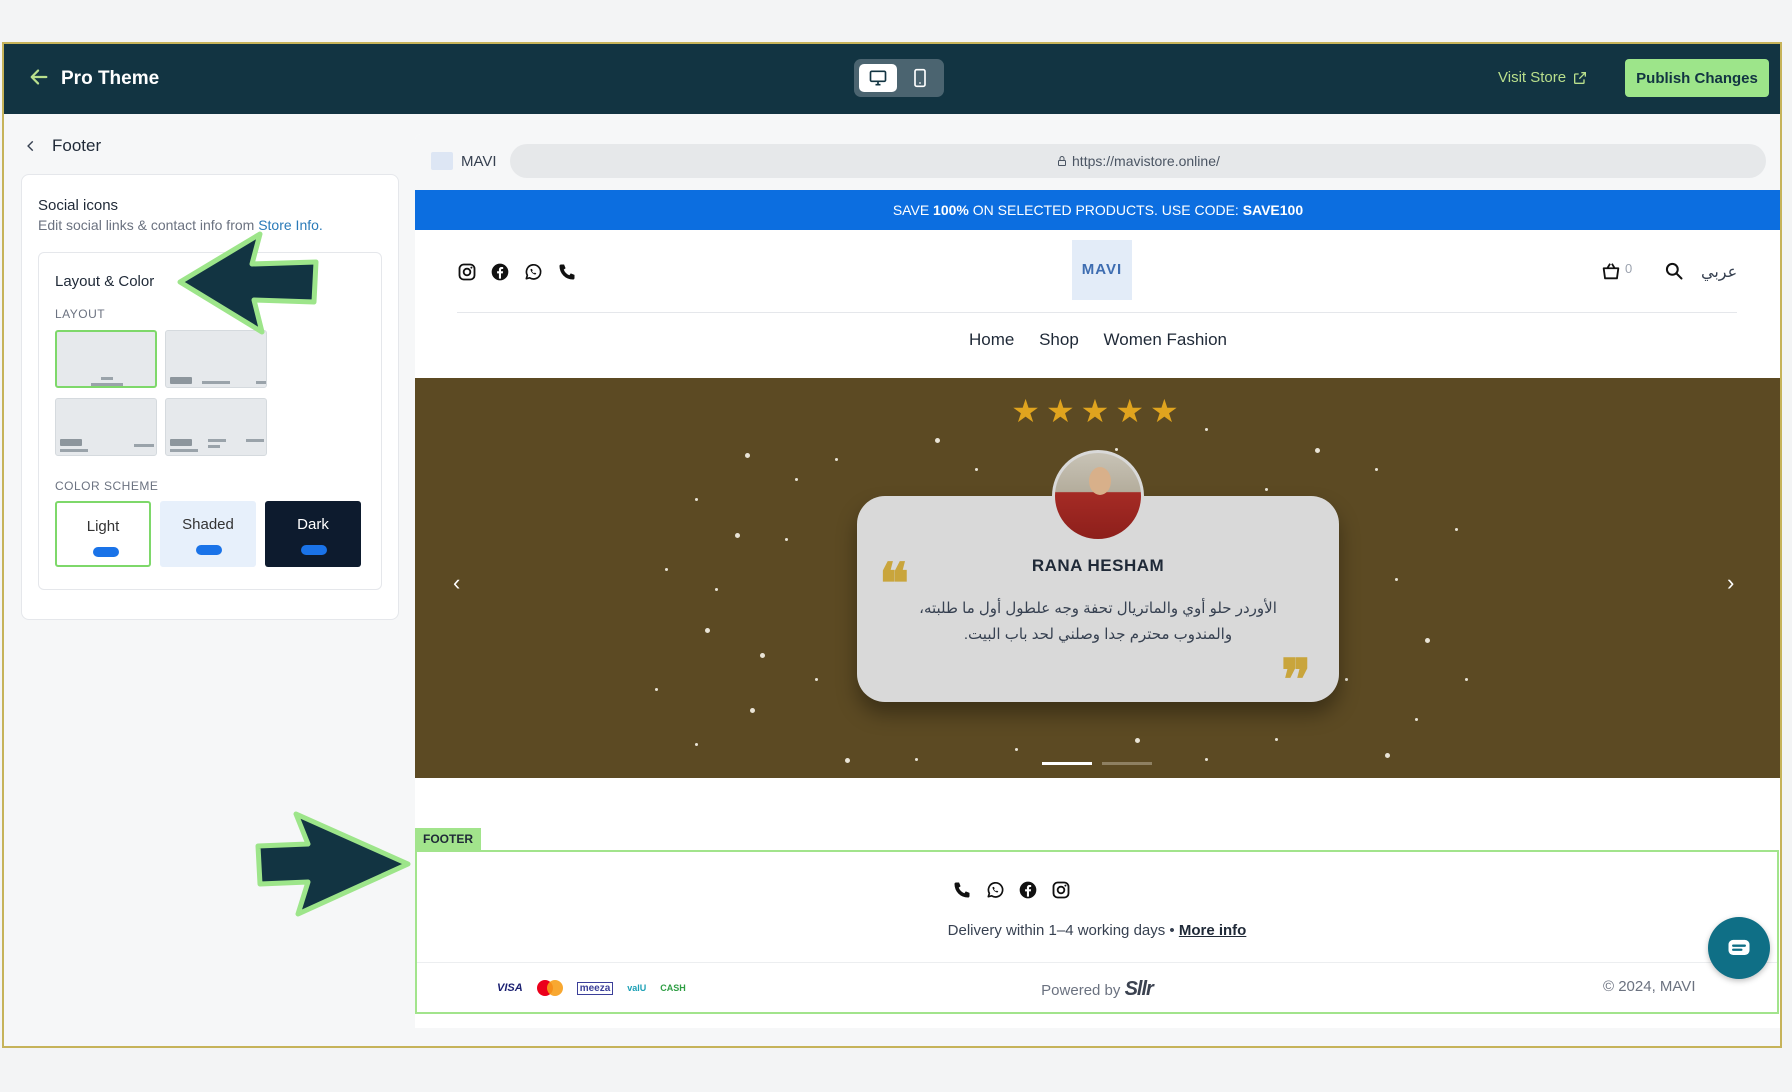  I want to click on reviewer-name: RANA HESHAM, so click(1098, 565).